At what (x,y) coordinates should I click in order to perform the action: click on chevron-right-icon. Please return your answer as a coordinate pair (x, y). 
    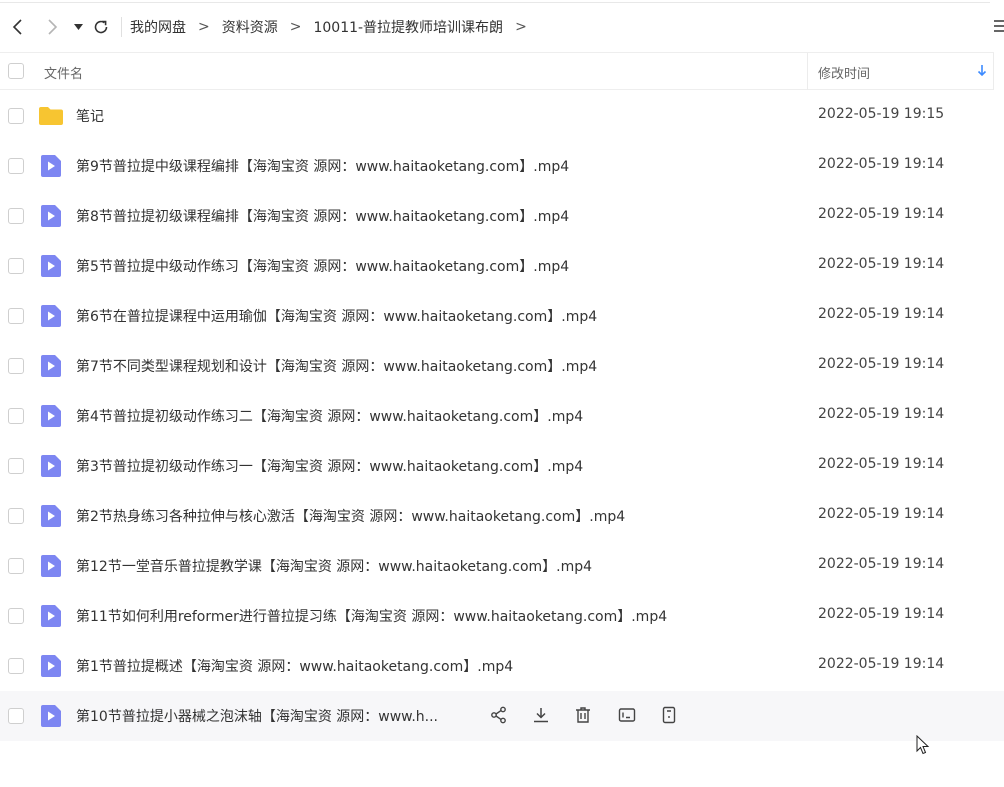
    Looking at the image, I should click on (53, 27).